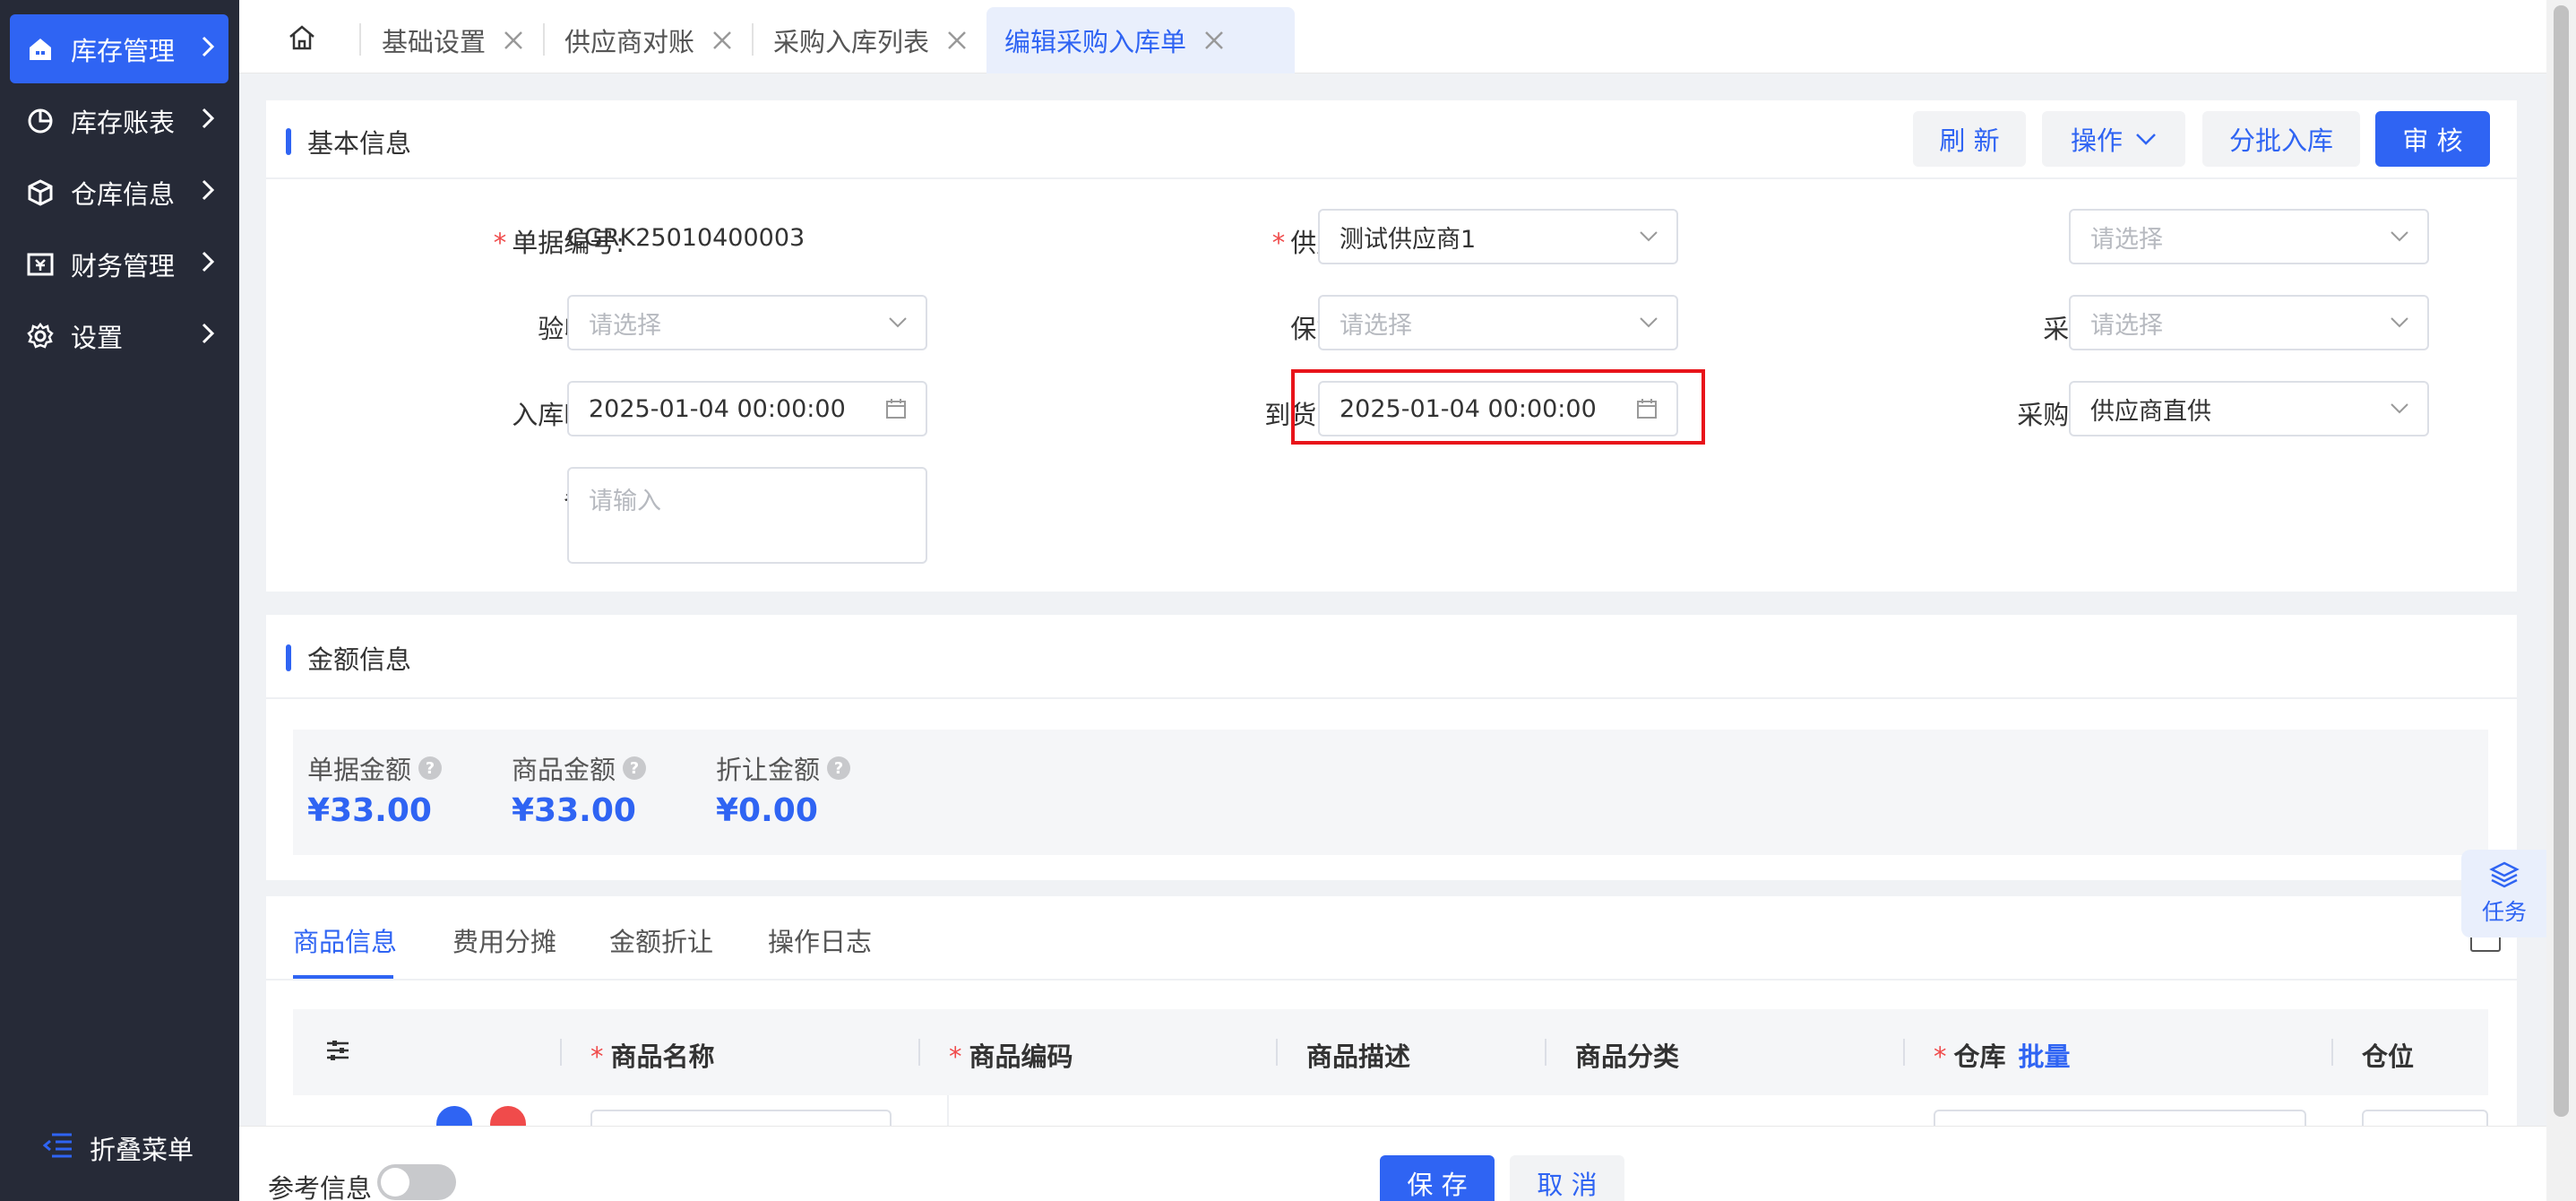 The image size is (2576, 1201). Describe the element at coordinates (574, 810) in the screenshot. I see `goods-amount-value: ¥33.00` at that location.